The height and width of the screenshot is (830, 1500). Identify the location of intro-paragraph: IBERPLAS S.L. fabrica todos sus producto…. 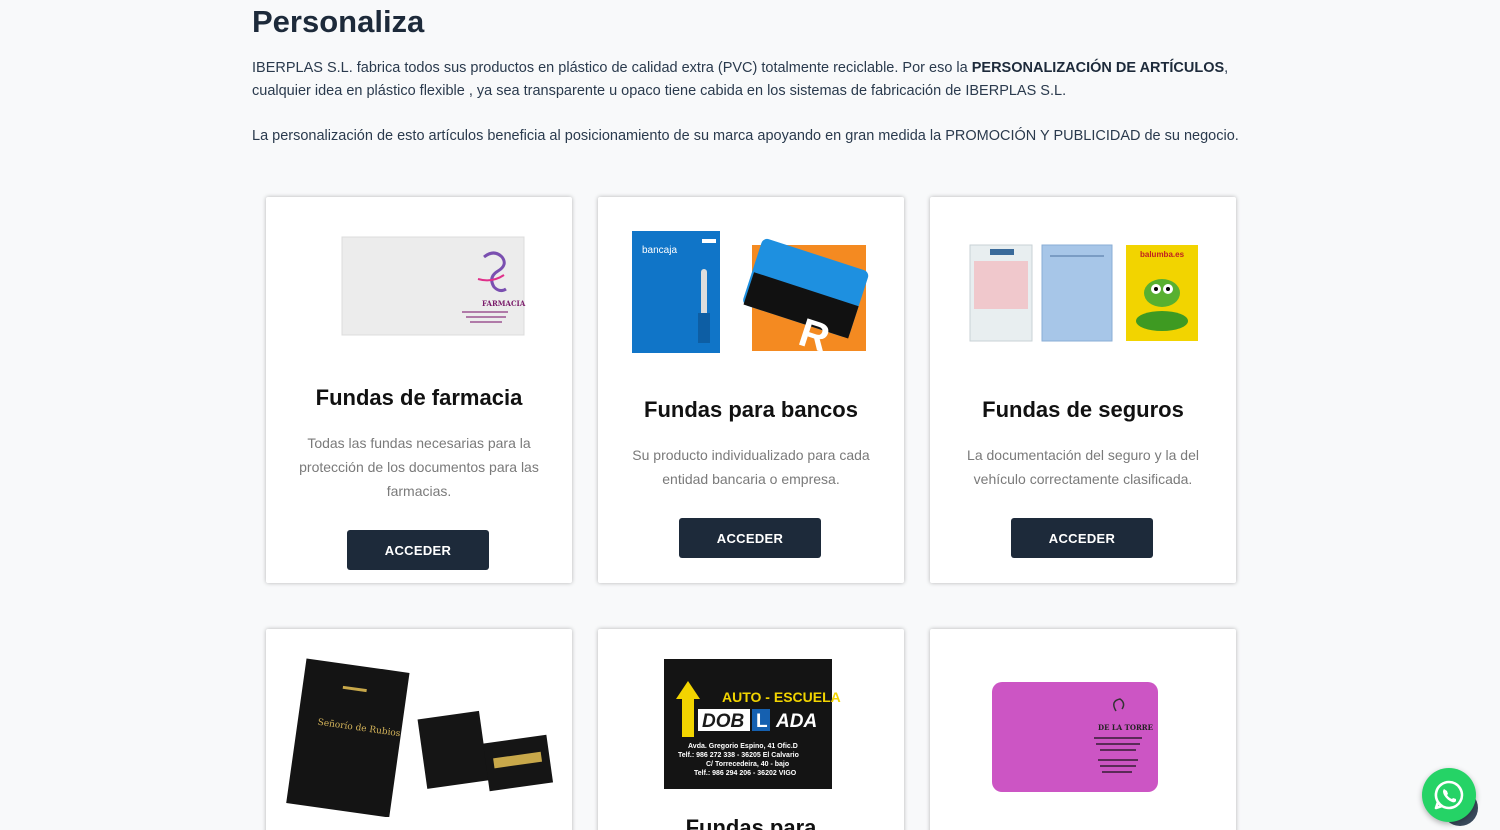
(740, 79).